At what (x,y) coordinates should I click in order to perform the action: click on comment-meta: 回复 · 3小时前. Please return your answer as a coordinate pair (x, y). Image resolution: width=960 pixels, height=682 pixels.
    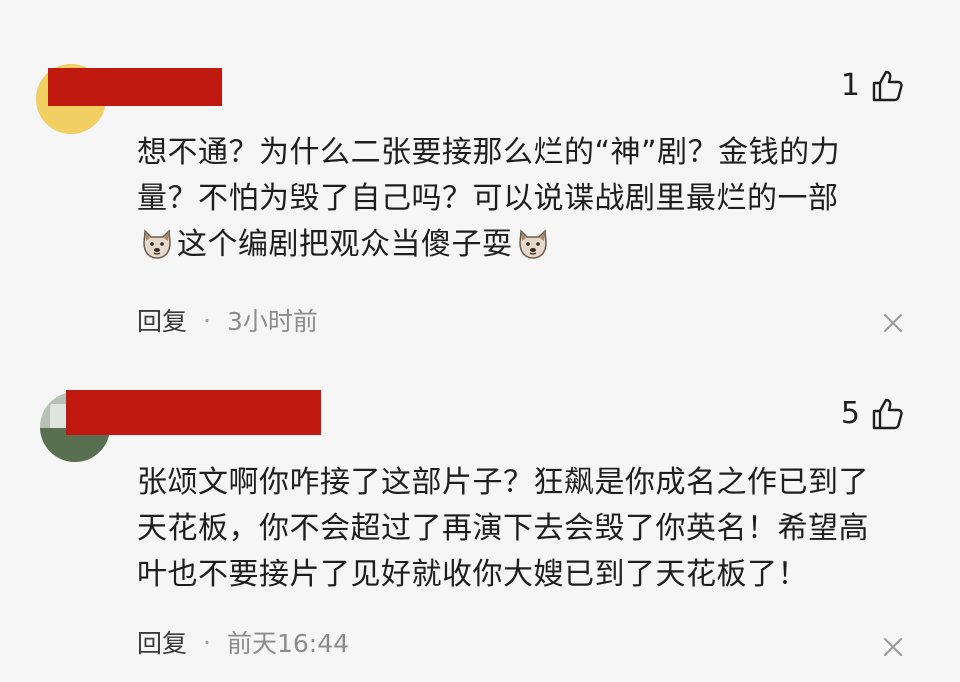
    Looking at the image, I should click on (227, 320).